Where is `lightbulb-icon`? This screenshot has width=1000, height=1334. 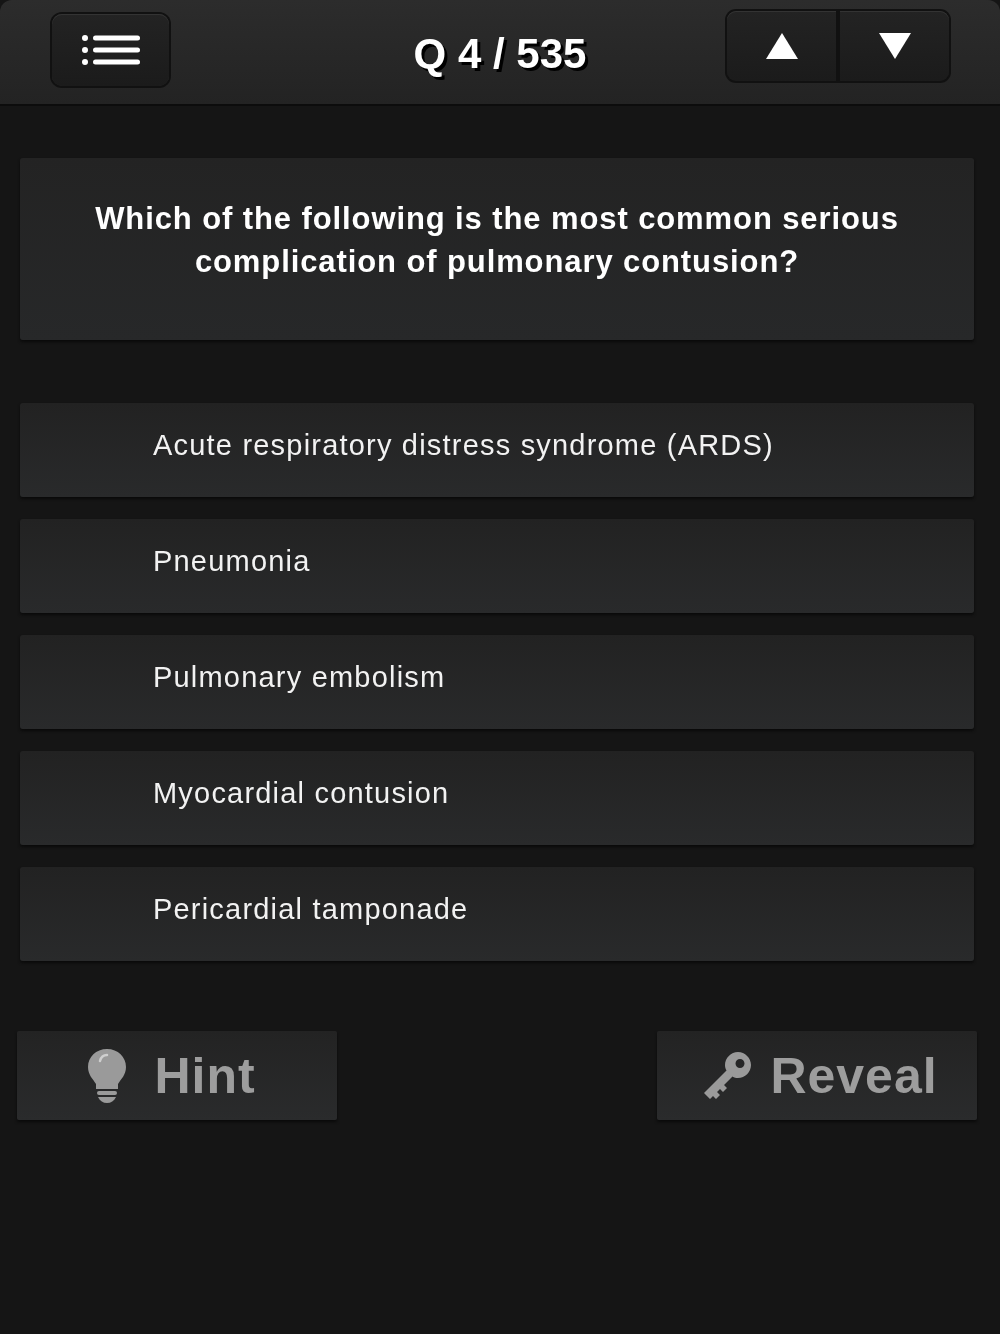 lightbulb-icon is located at coordinates (107, 1075).